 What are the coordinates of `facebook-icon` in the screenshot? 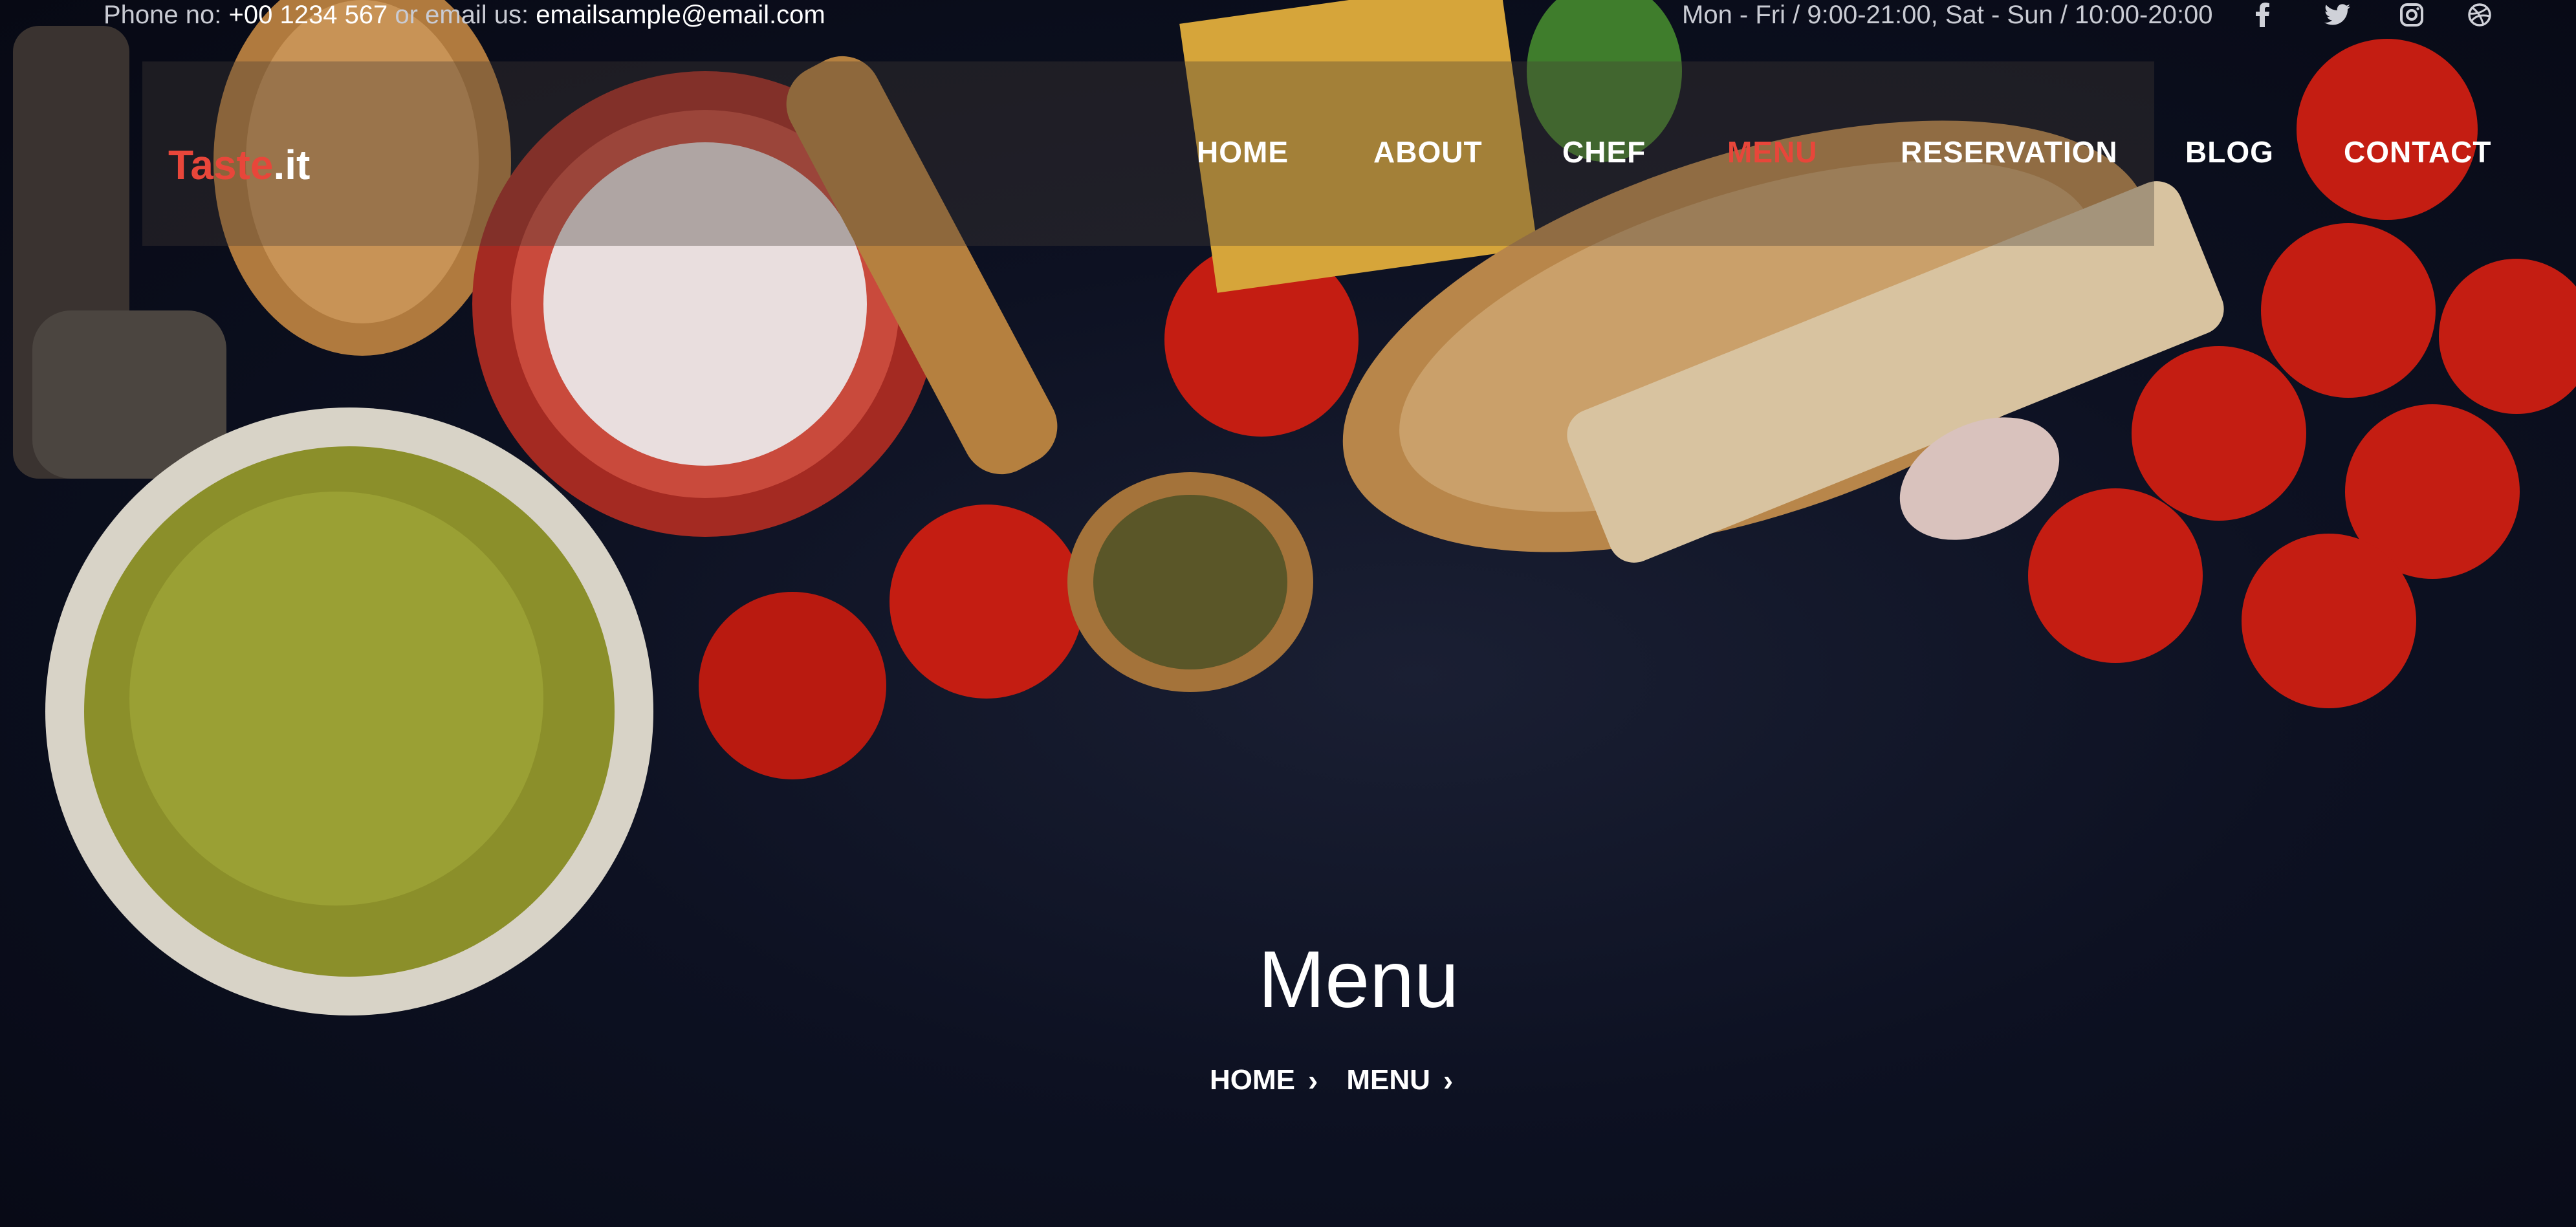 It's located at (2263, 15).